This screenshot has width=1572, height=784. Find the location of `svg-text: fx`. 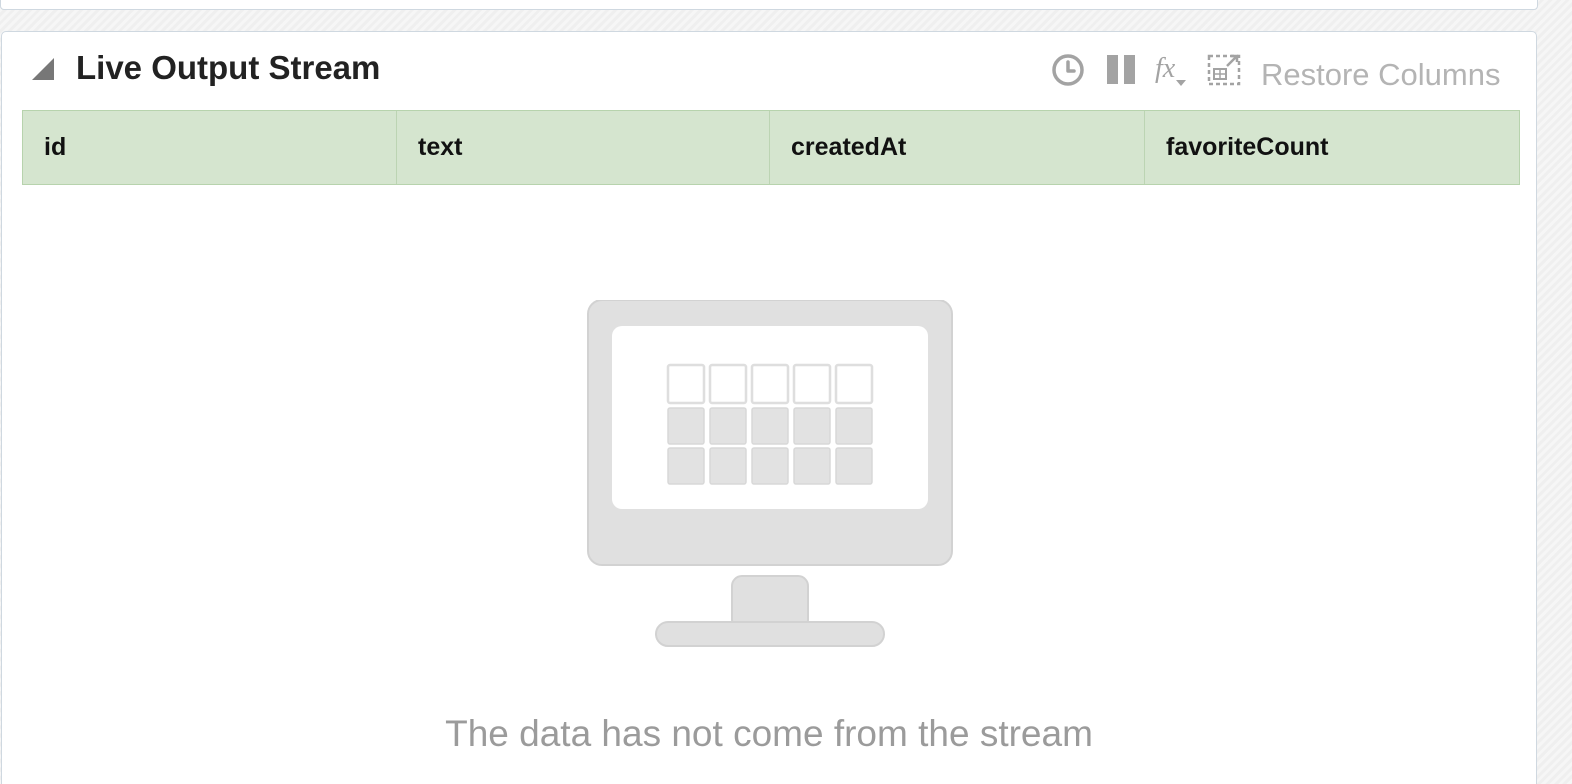

svg-text: fx is located at coordinates (1165, 68).